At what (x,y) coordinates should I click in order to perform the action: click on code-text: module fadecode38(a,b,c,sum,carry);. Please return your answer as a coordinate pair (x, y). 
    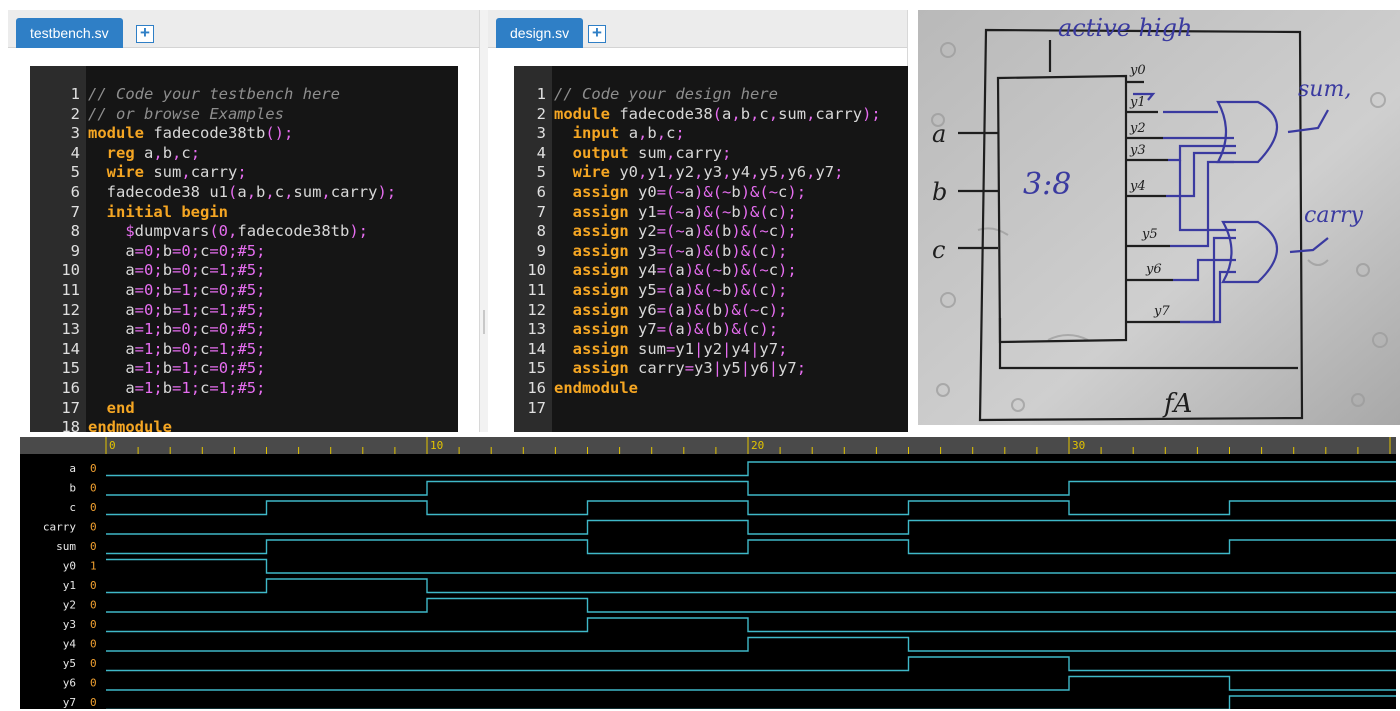
    Looking at the image, I should click on (717, 113).